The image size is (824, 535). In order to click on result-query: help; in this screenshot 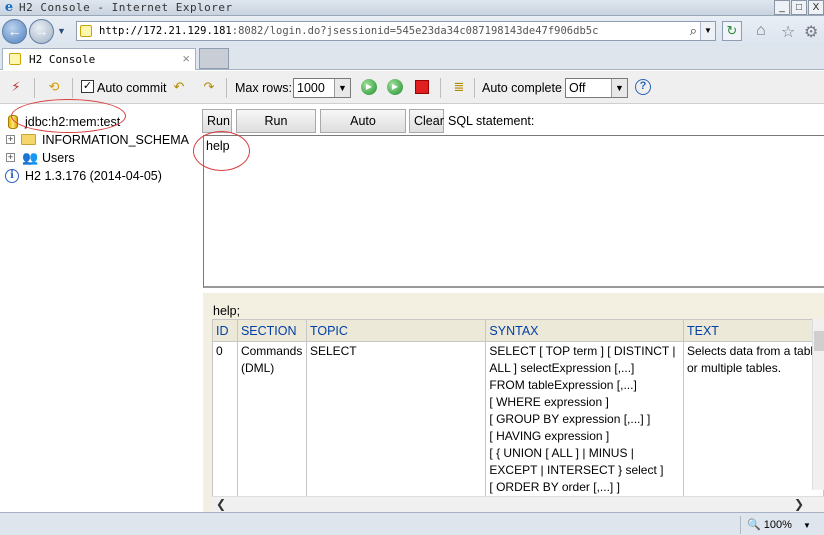, I will do `click(227, 311)`.